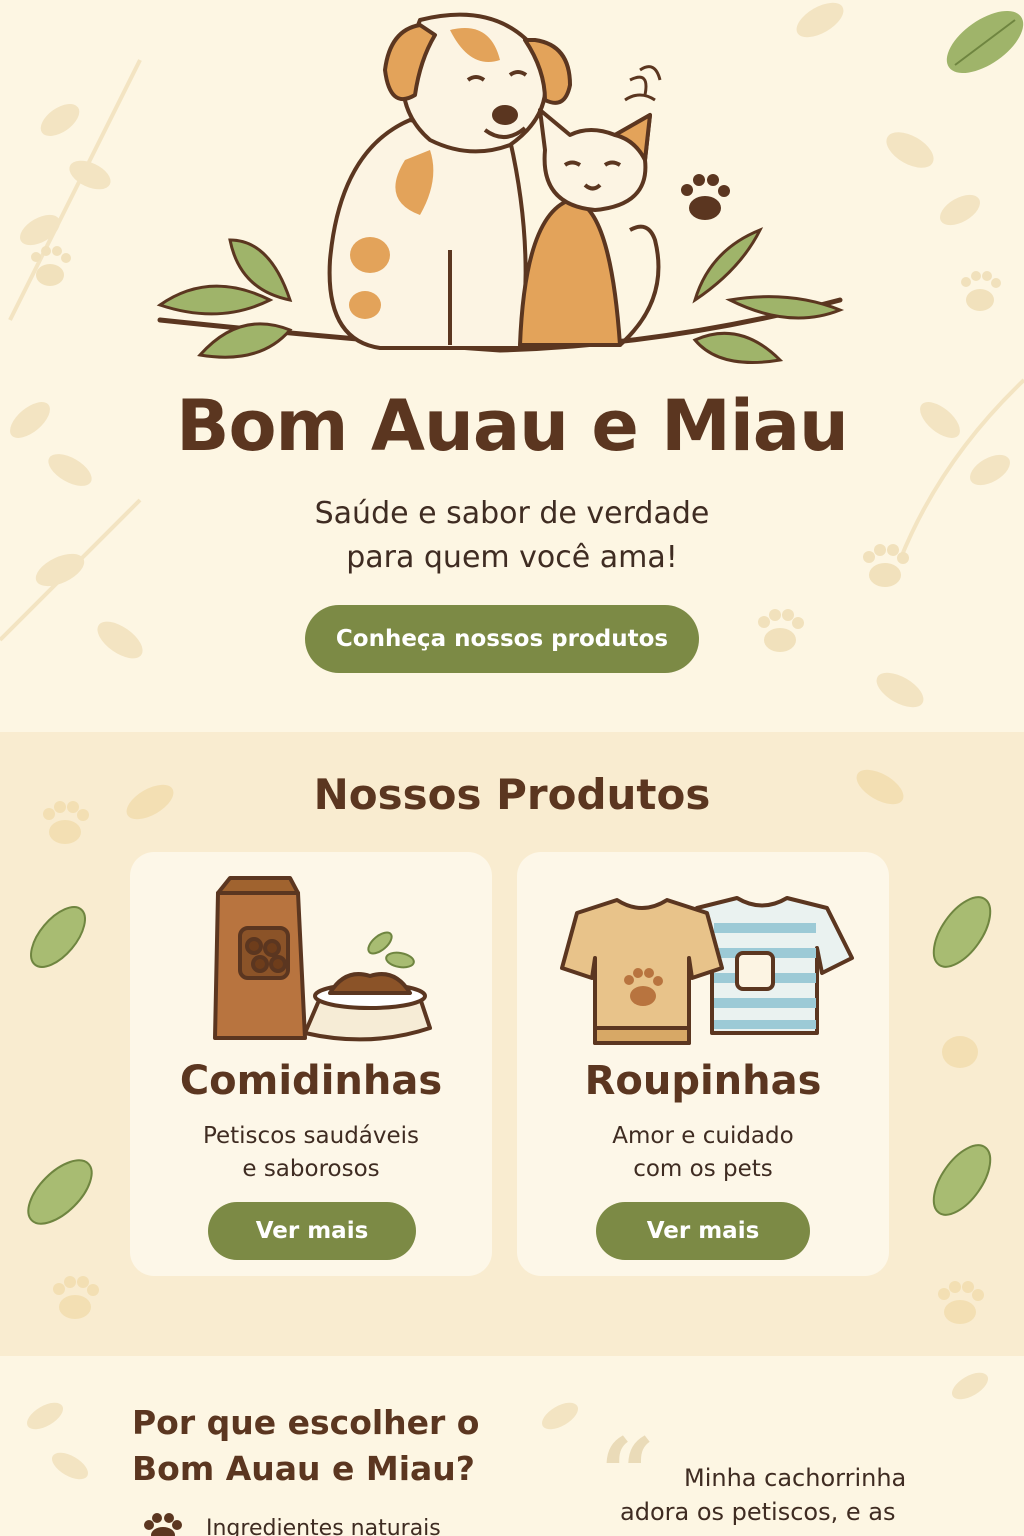 This screenshot has width=1024, height=1536. I want to click on products-section-title: Nossos Produtos, so click(512, 794).